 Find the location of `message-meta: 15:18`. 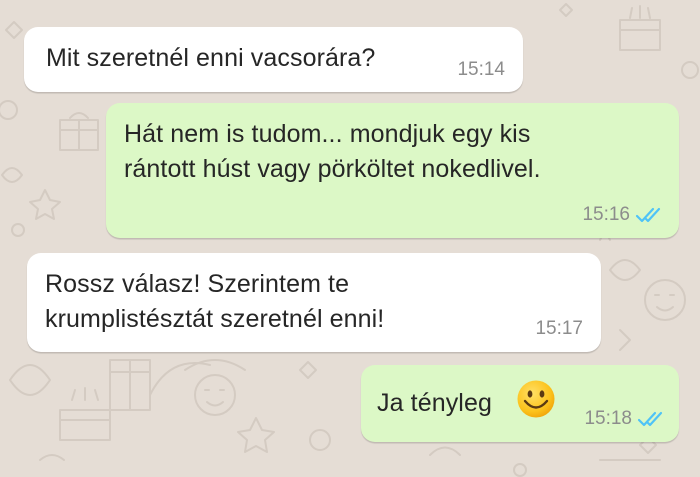

message-meta: 15:18 is located at coordinates (624, 419).